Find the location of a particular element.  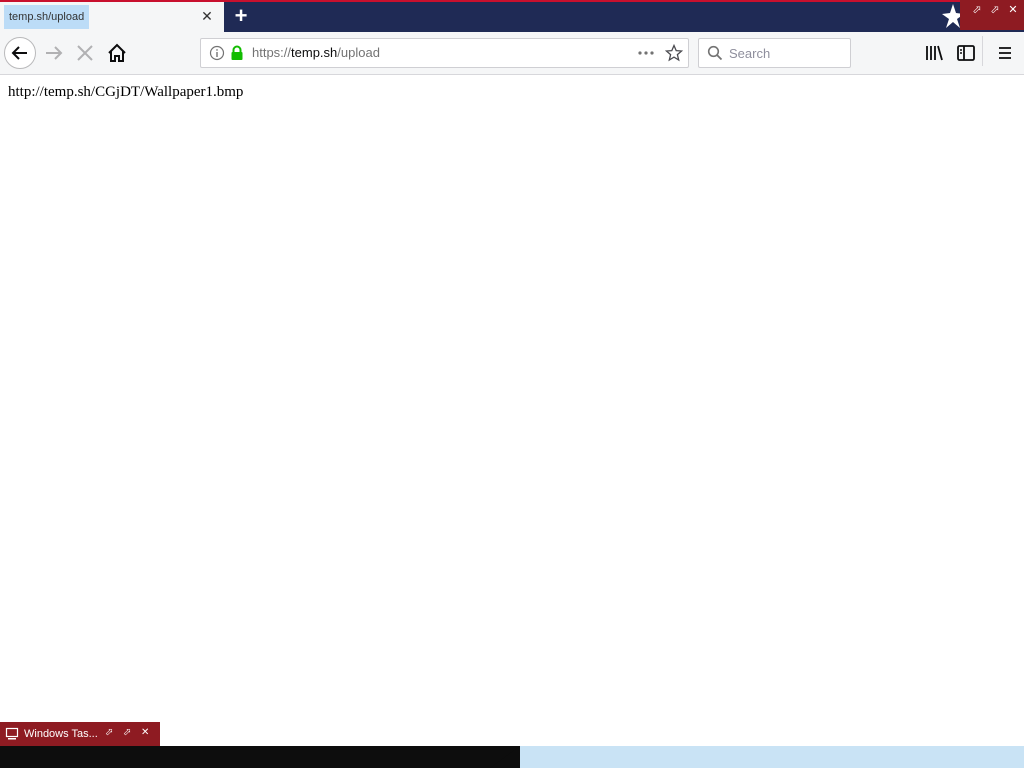

tab-close-icon: ✕ is located at coordinates (207, 16).